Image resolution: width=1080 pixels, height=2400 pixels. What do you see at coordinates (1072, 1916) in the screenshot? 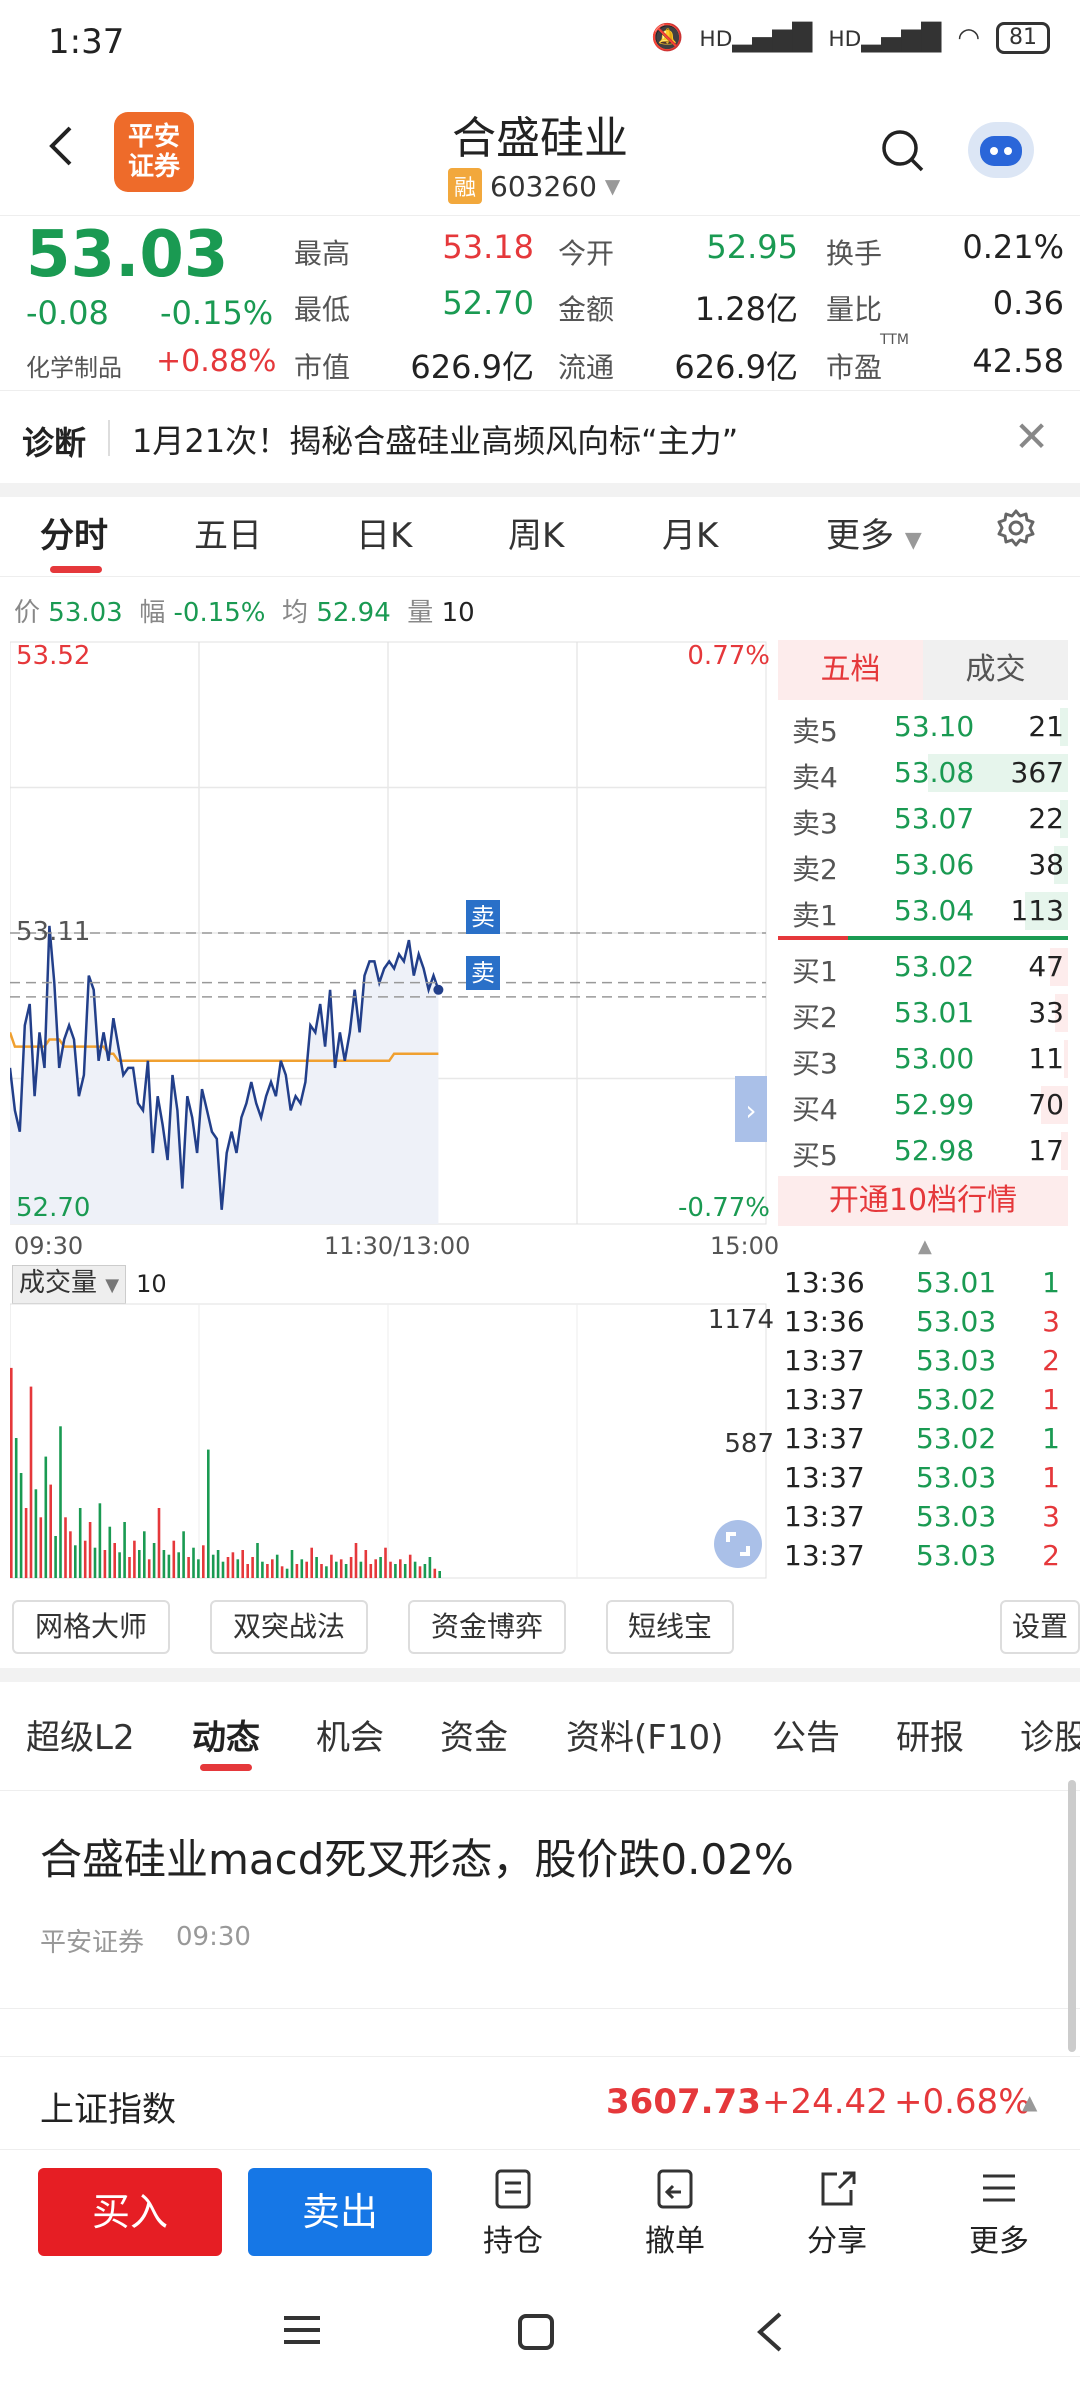
I see `scrollbar` at bounding box center [1072, 1916].